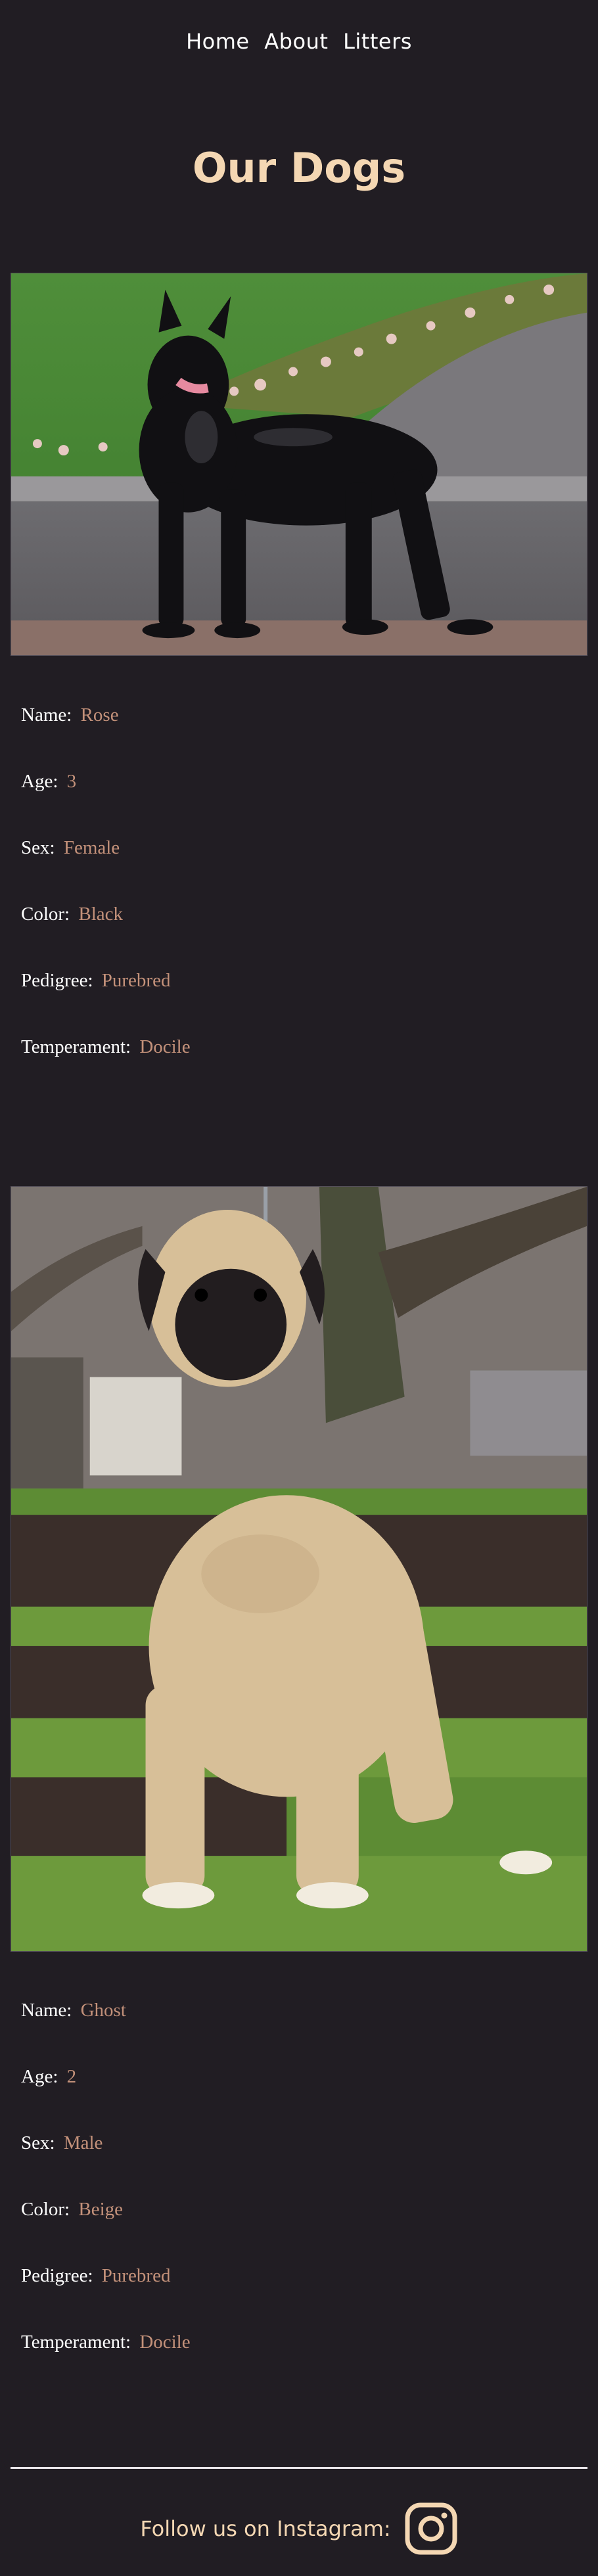 The image size is (598, 2576). Describe the element at coordinates (106, 2034) in the screenshot. I see `info-row-name: Name: Ghost` at that location.